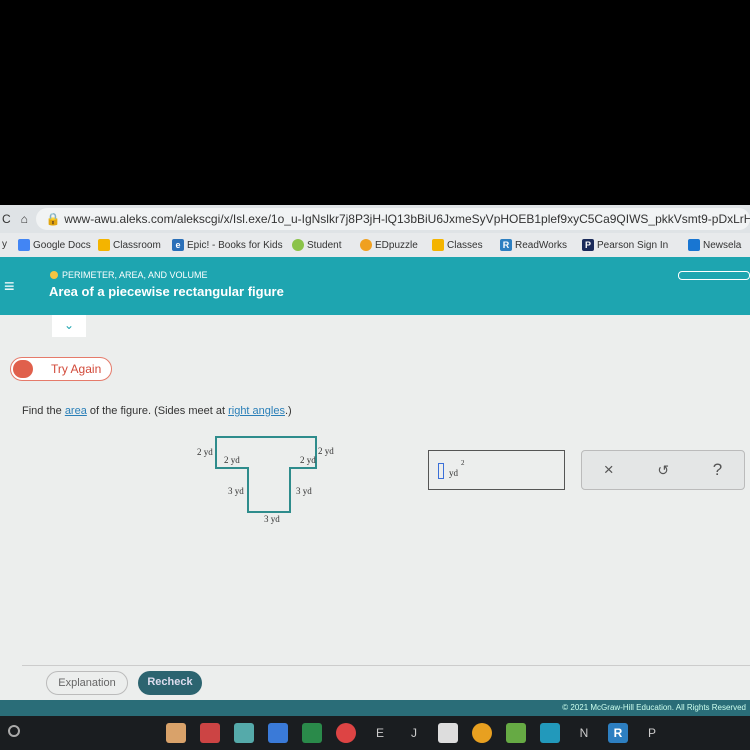  What do you see at coordinates (496, 470) in the screenshot?
I see `answer-box: yd 2` at bounding box center [496, 470].